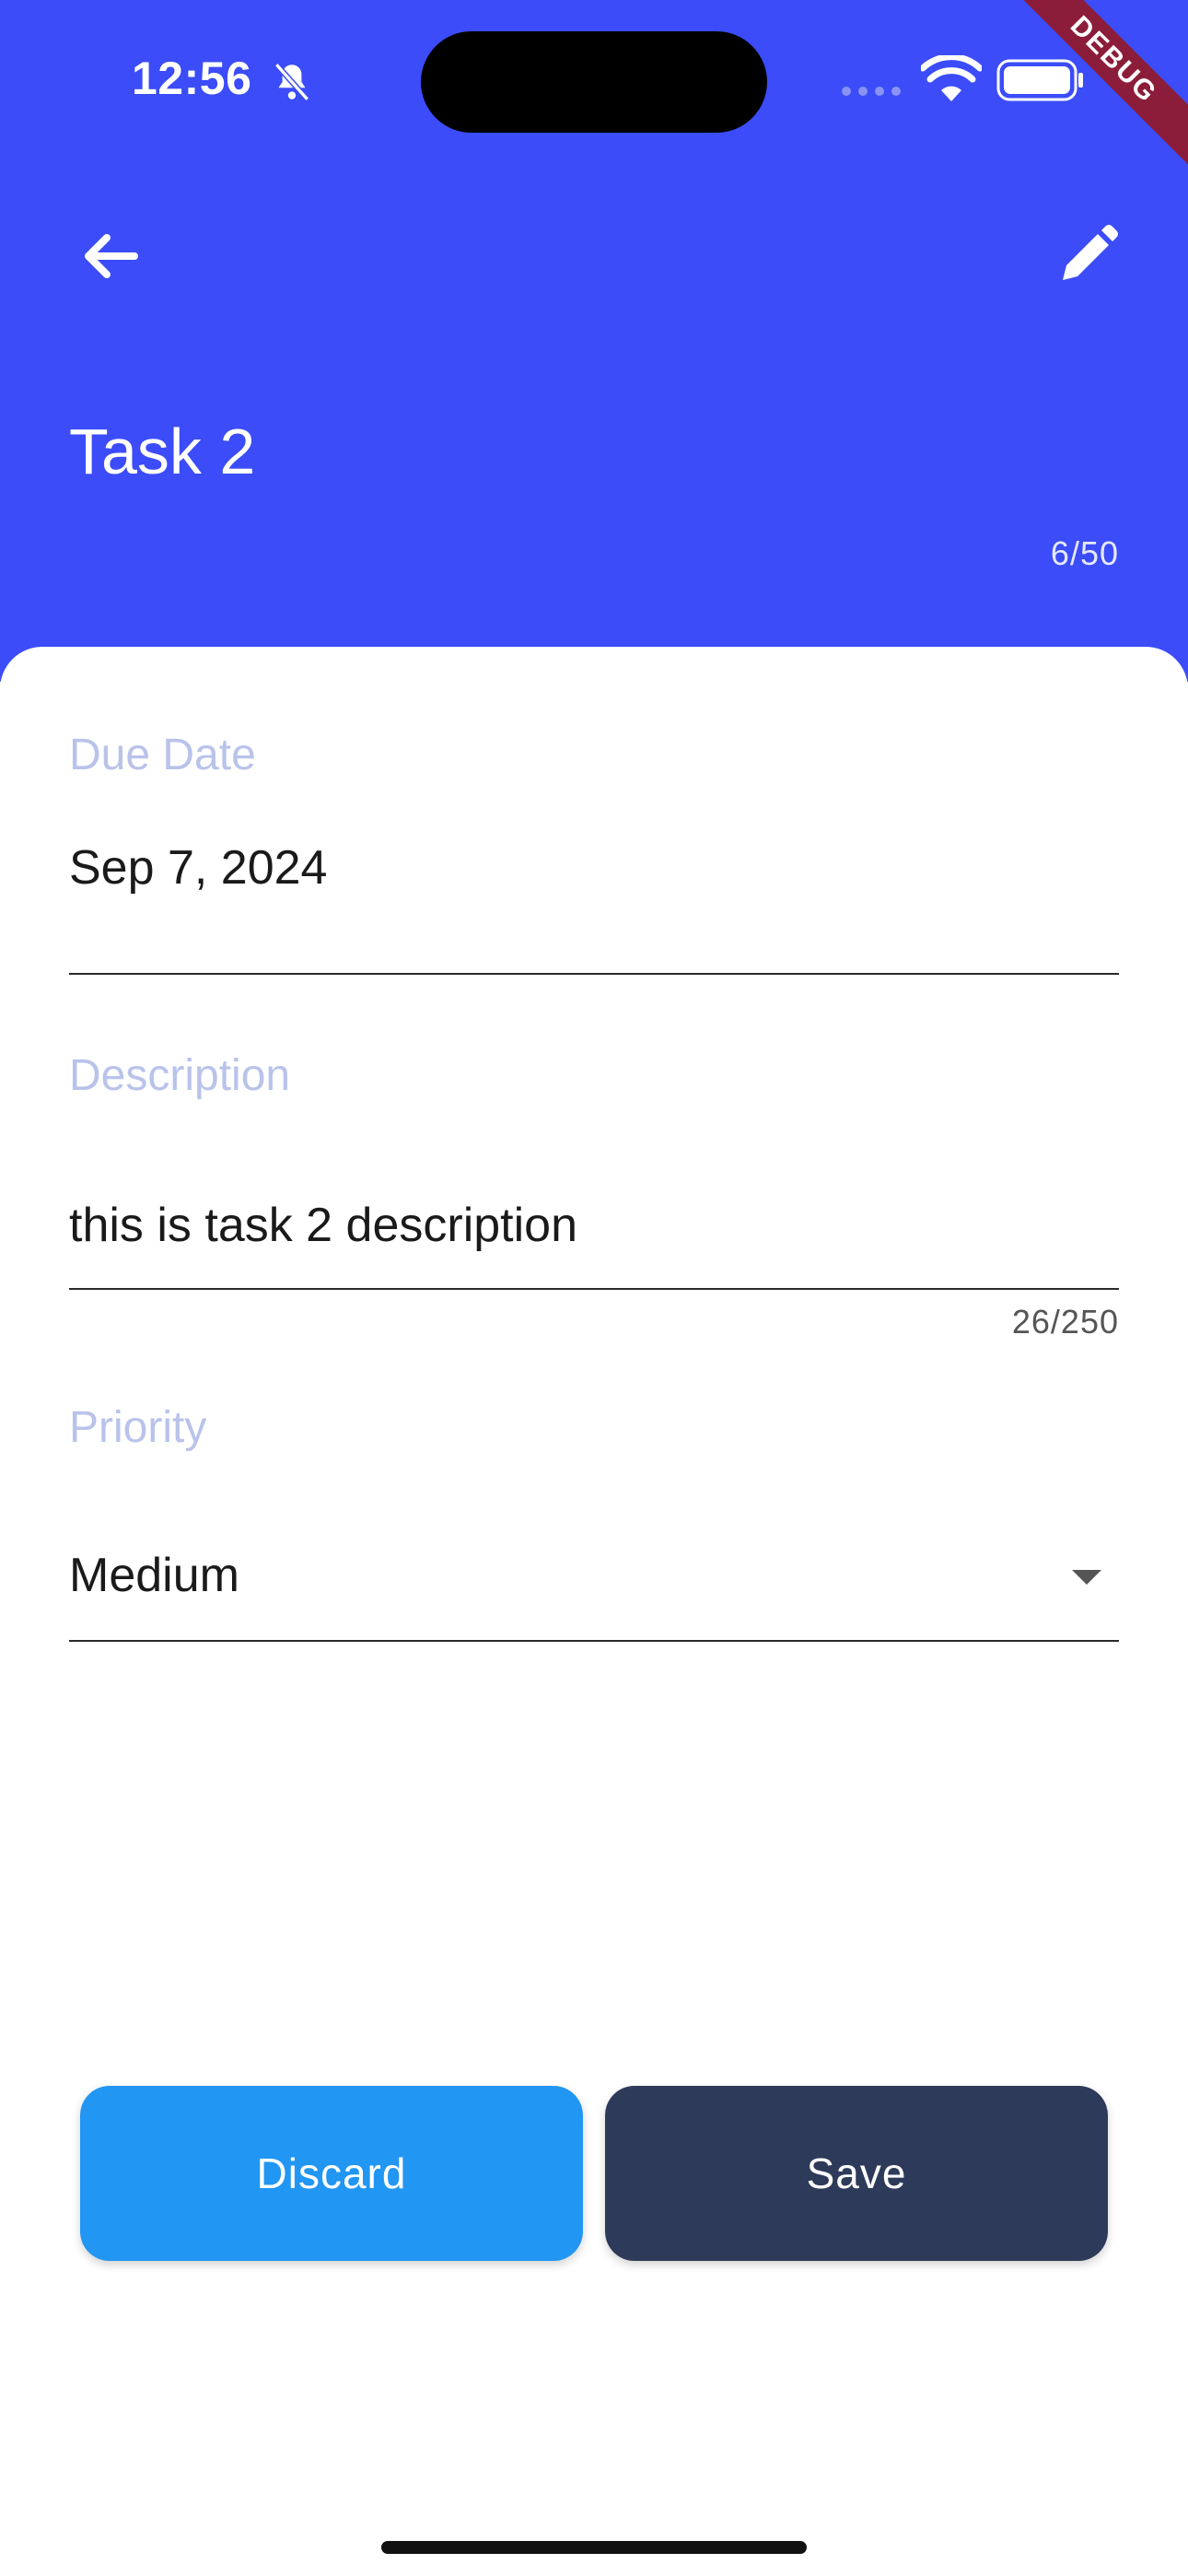 Image resolution: width=1188 pixels, height=2576 pixels. I want to click on battery-icon, so click(1039, 80).